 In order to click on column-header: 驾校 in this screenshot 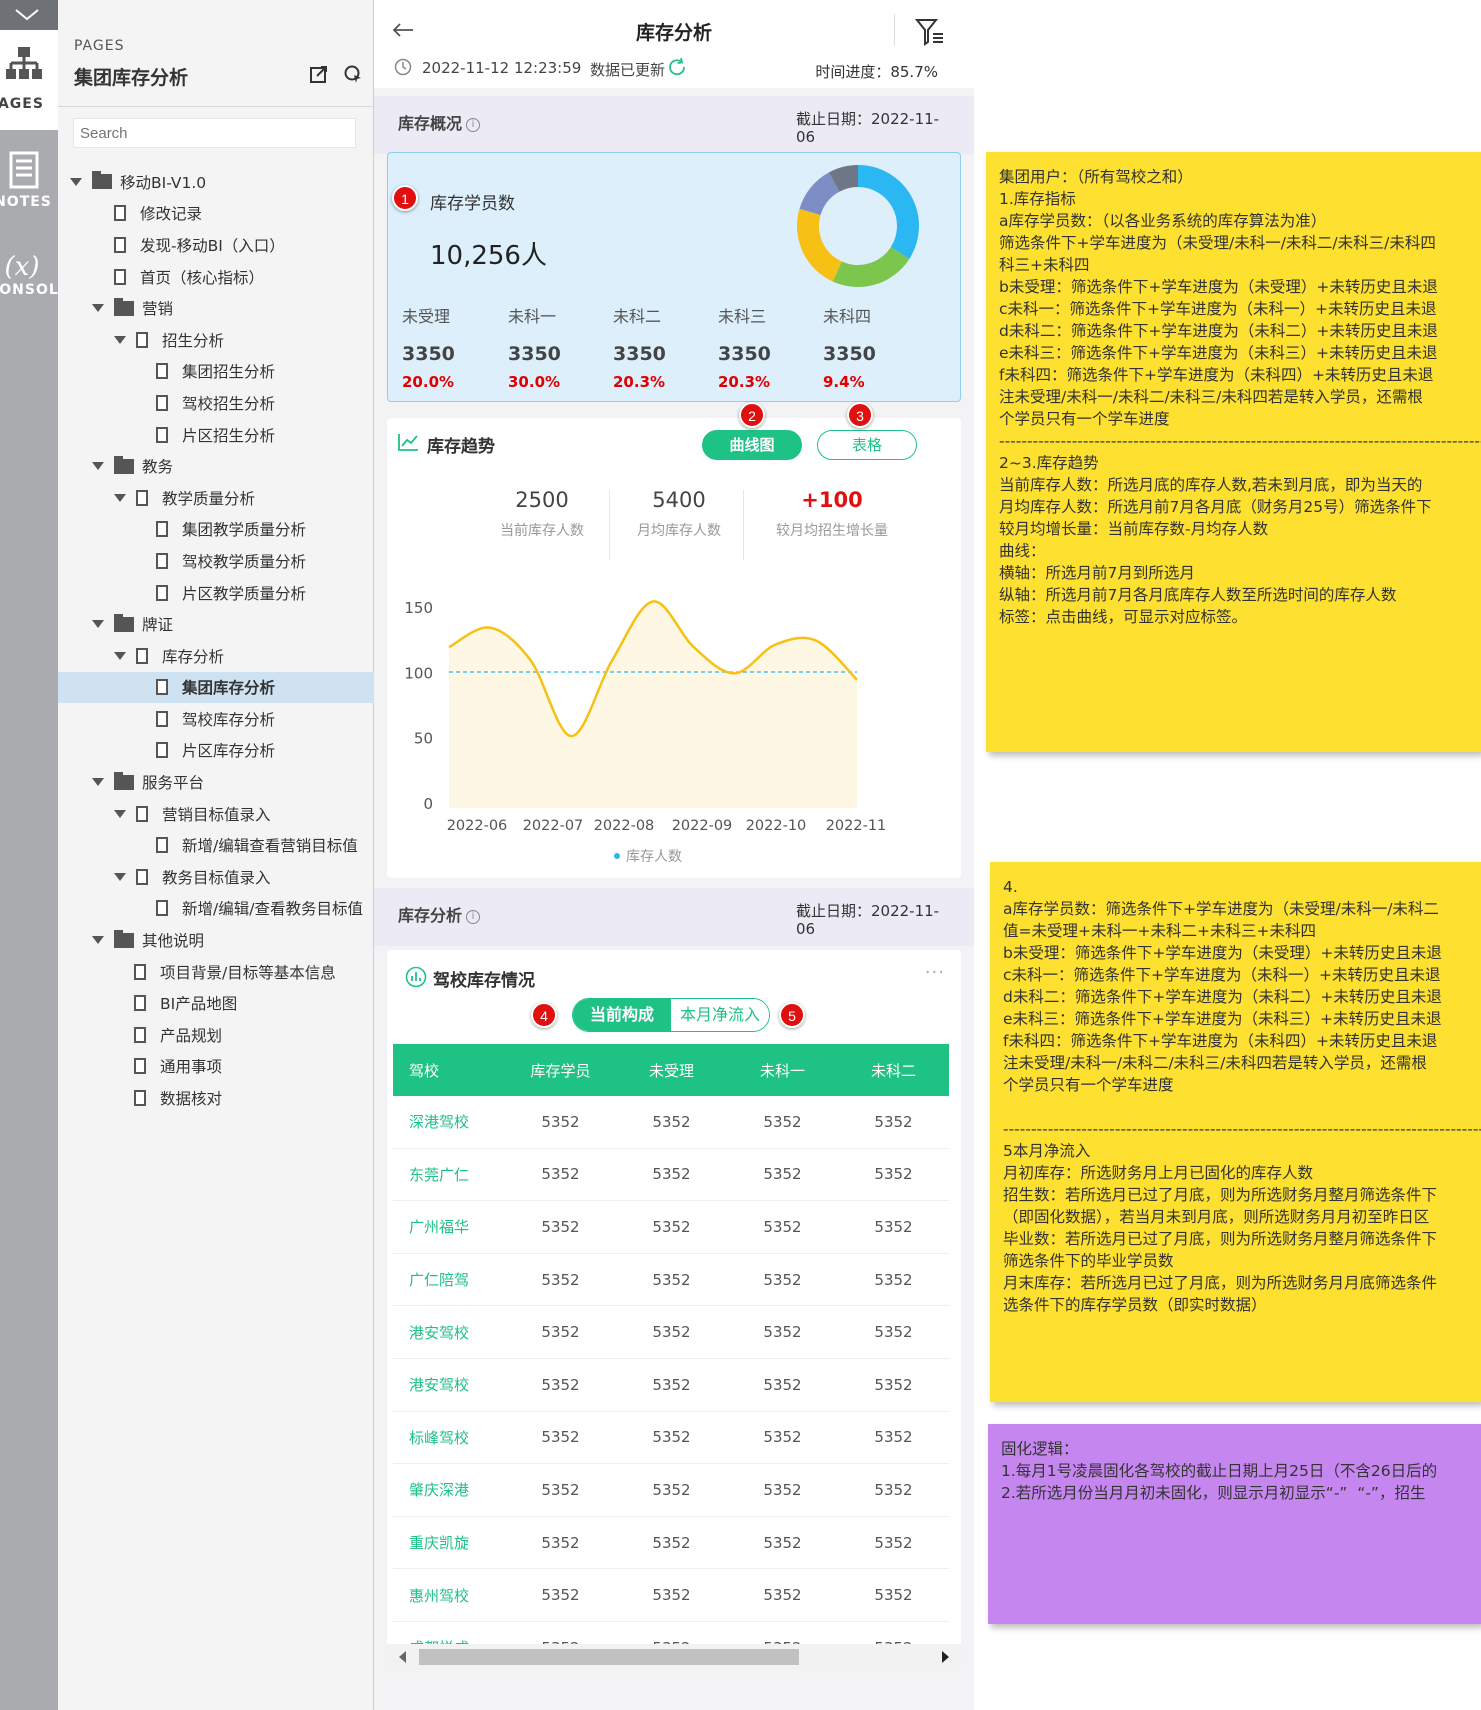, I will do `click(449, 1070)`.